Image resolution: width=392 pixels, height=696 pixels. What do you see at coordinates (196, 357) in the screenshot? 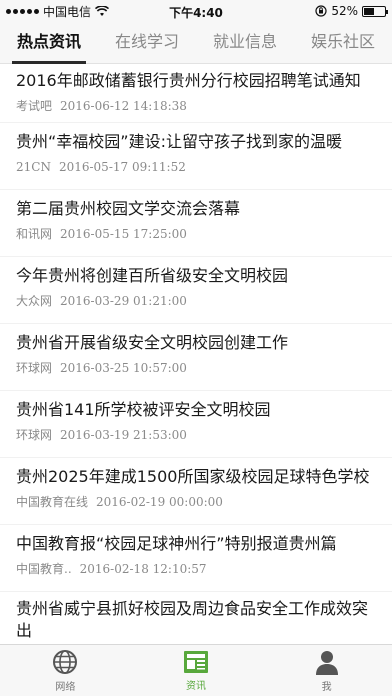
I see `list-item: 贵州省开展省级安全文明校园创建工作 环球网 2016-03-25 10:57:00` at bounding box center [196, 357].